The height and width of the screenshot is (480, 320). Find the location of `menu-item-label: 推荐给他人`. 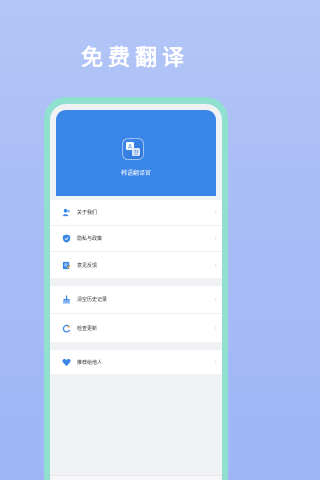

menu-item-label: 推荐给他人 is located at coordinates (90, 362).